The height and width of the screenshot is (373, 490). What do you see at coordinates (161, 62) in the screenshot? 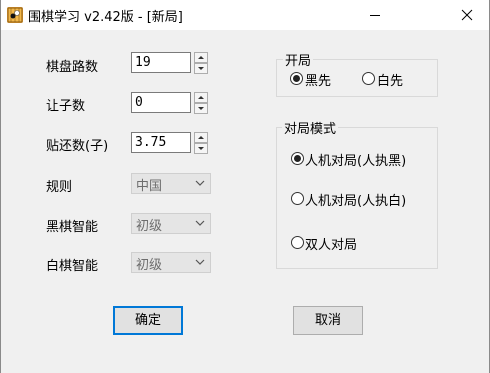
I see `board-size-input: 19` at bounding box center [161, 62].